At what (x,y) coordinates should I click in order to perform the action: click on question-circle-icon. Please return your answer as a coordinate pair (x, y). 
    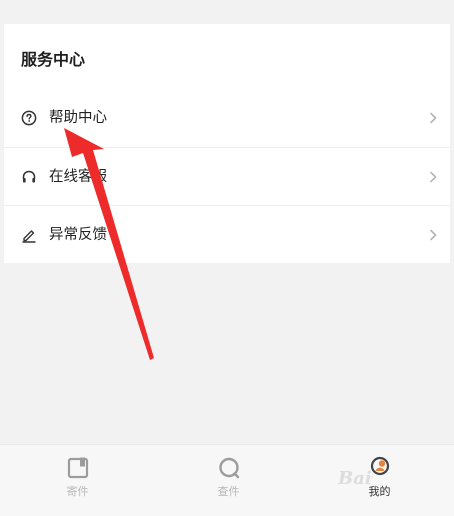
    Looking at the image, I should click on (29, 118).